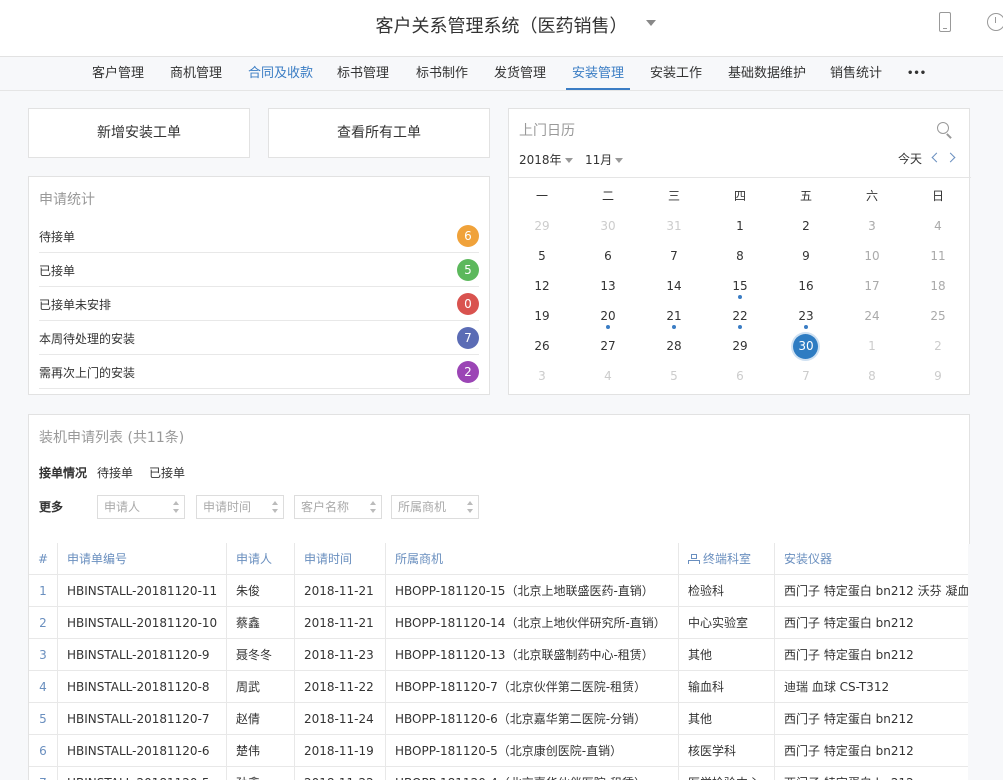 This screenshot has height=780, width=1003. Describe the element at coordinates (604, 159) in the screenshot. I see `month-select: 11月` at that location.